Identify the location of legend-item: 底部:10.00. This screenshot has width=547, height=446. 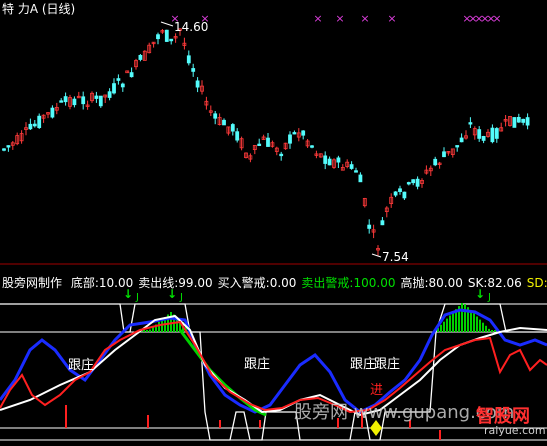
(102, 283).